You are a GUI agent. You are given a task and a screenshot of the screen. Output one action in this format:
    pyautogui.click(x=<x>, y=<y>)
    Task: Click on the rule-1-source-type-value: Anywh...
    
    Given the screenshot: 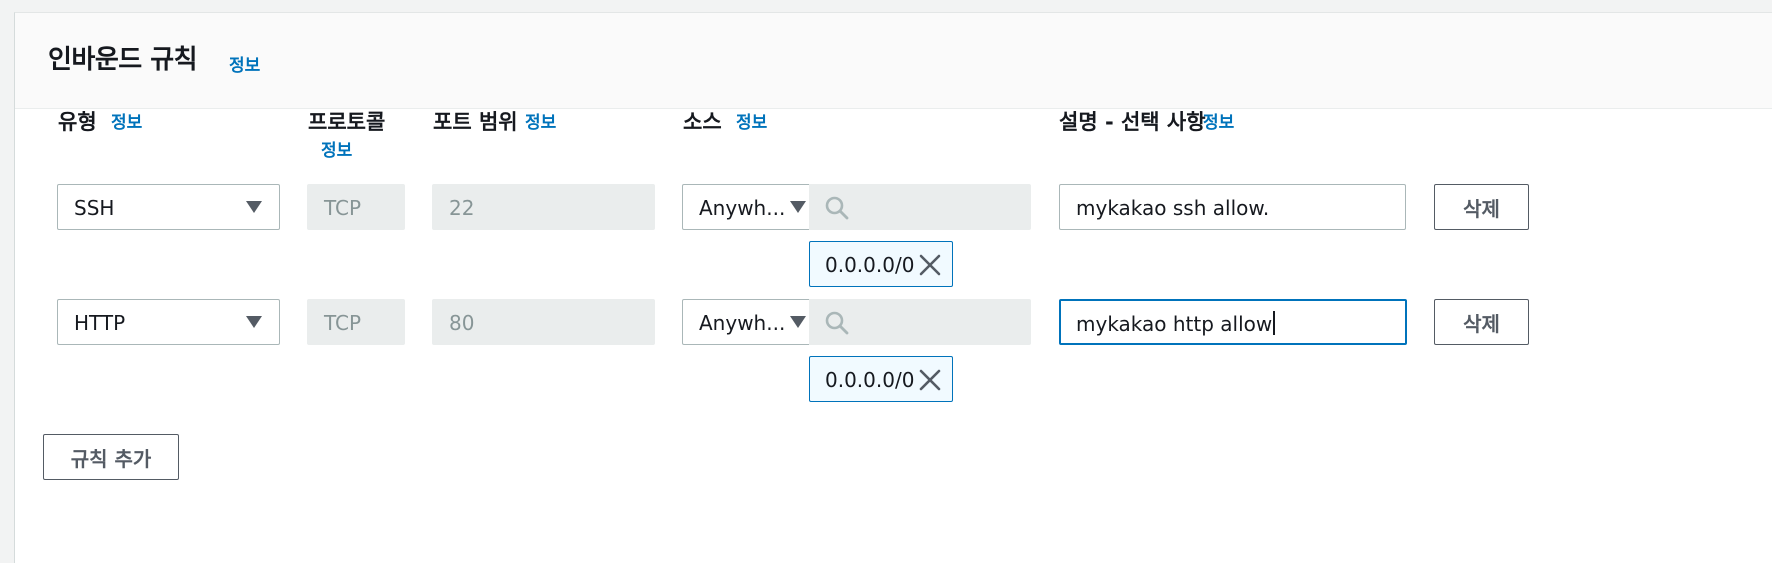 What is the action you would take?
    pyautogui.click(x=742, y=208)
    